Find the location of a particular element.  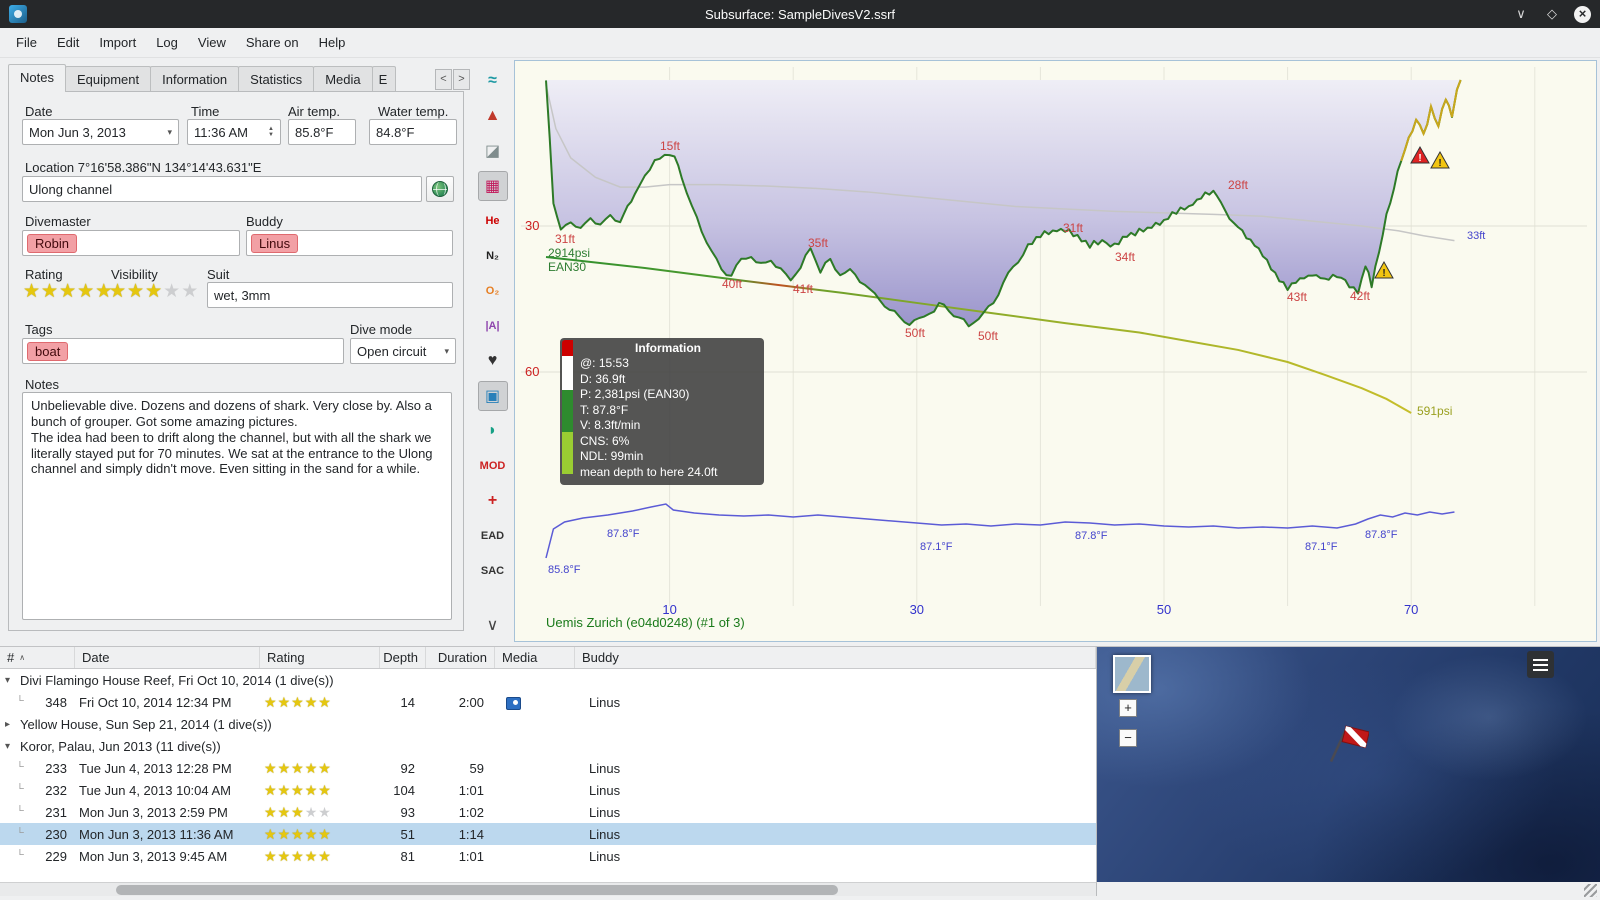

tab-e: E is located at coordinates (383, 79).